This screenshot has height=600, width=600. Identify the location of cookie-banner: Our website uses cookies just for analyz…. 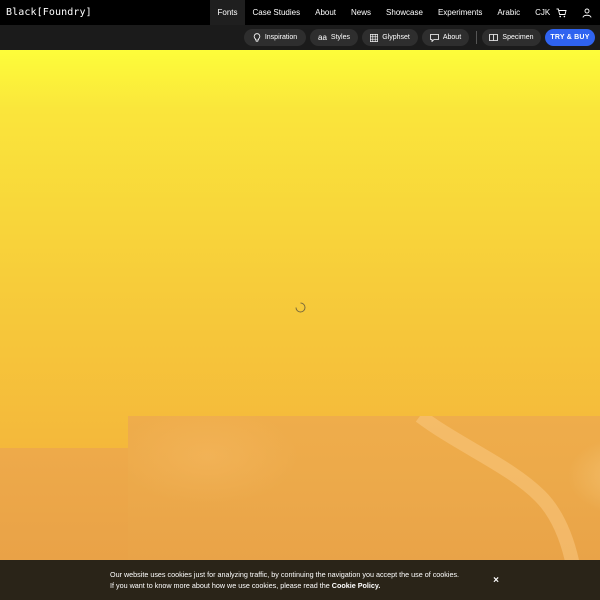
(300, 580).